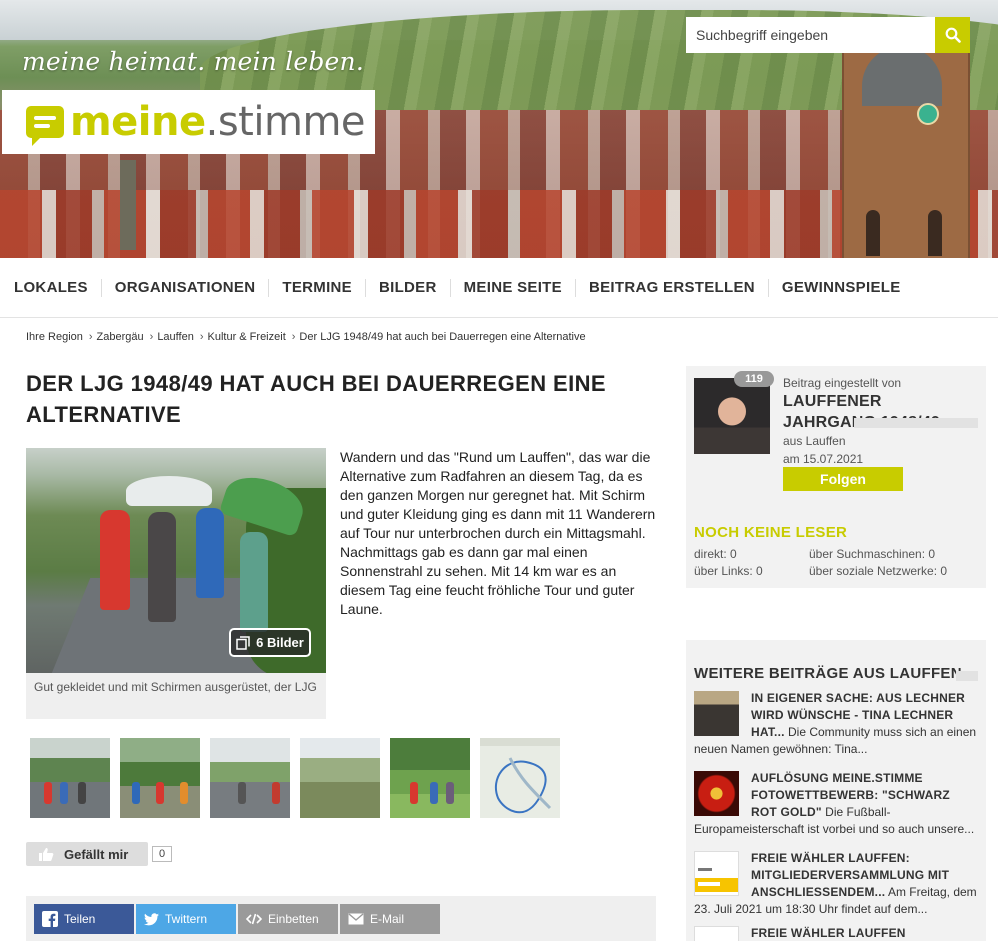 This screenshot has width=998, height=941. I want to click on site-logo: meine.stimme, so click(188, 122).